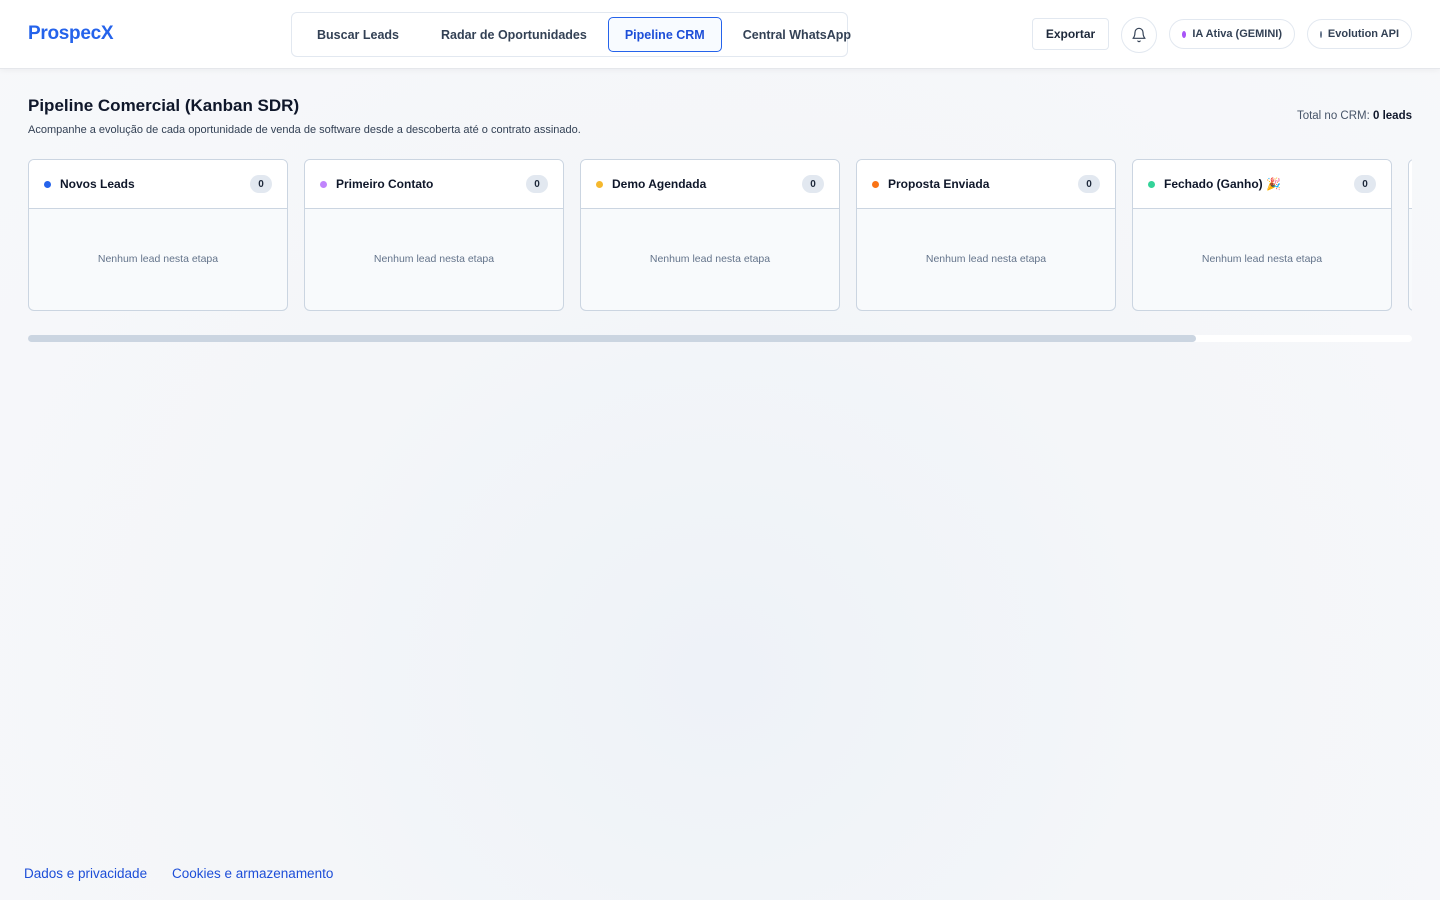  I want to click on notifications-button, so click(1139, 35).